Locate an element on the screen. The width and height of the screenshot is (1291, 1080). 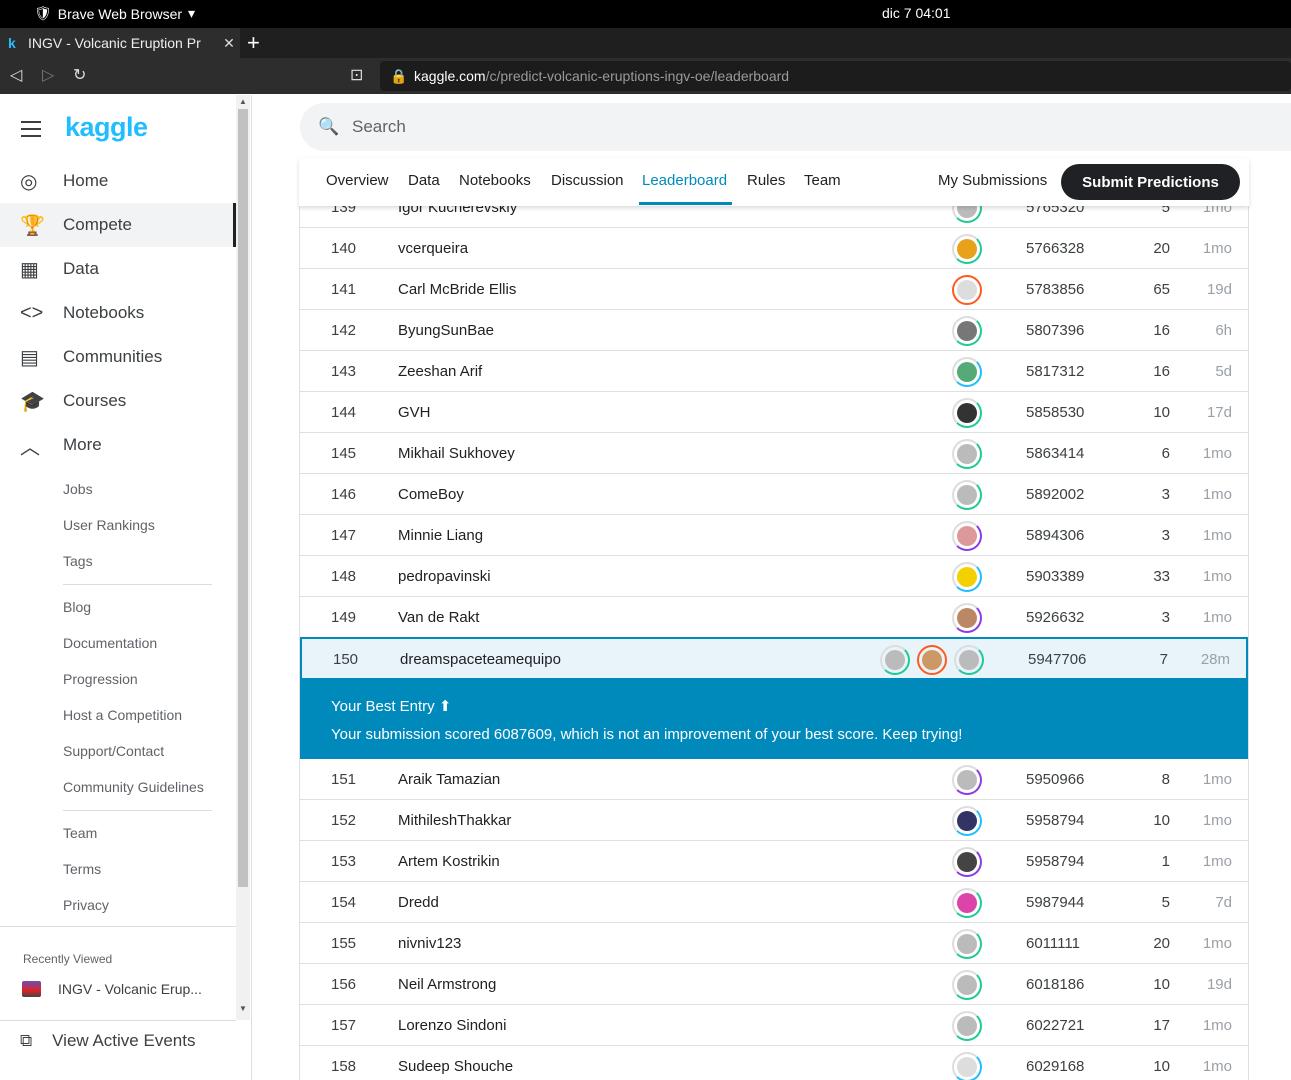
app-menu: 🛡 Brave Web Browser ▾ is located at coordinates (114, 13).